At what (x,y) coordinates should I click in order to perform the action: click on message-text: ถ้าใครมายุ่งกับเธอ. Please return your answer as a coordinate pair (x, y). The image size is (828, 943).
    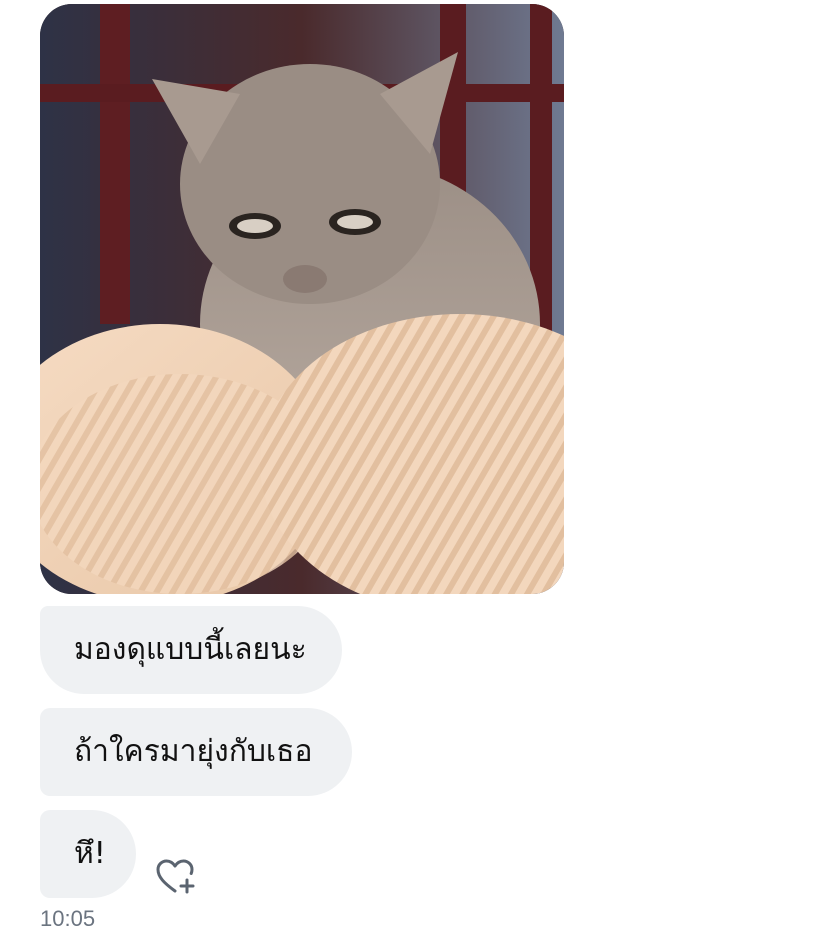
    Looking at the image, I should click on (193, 751).